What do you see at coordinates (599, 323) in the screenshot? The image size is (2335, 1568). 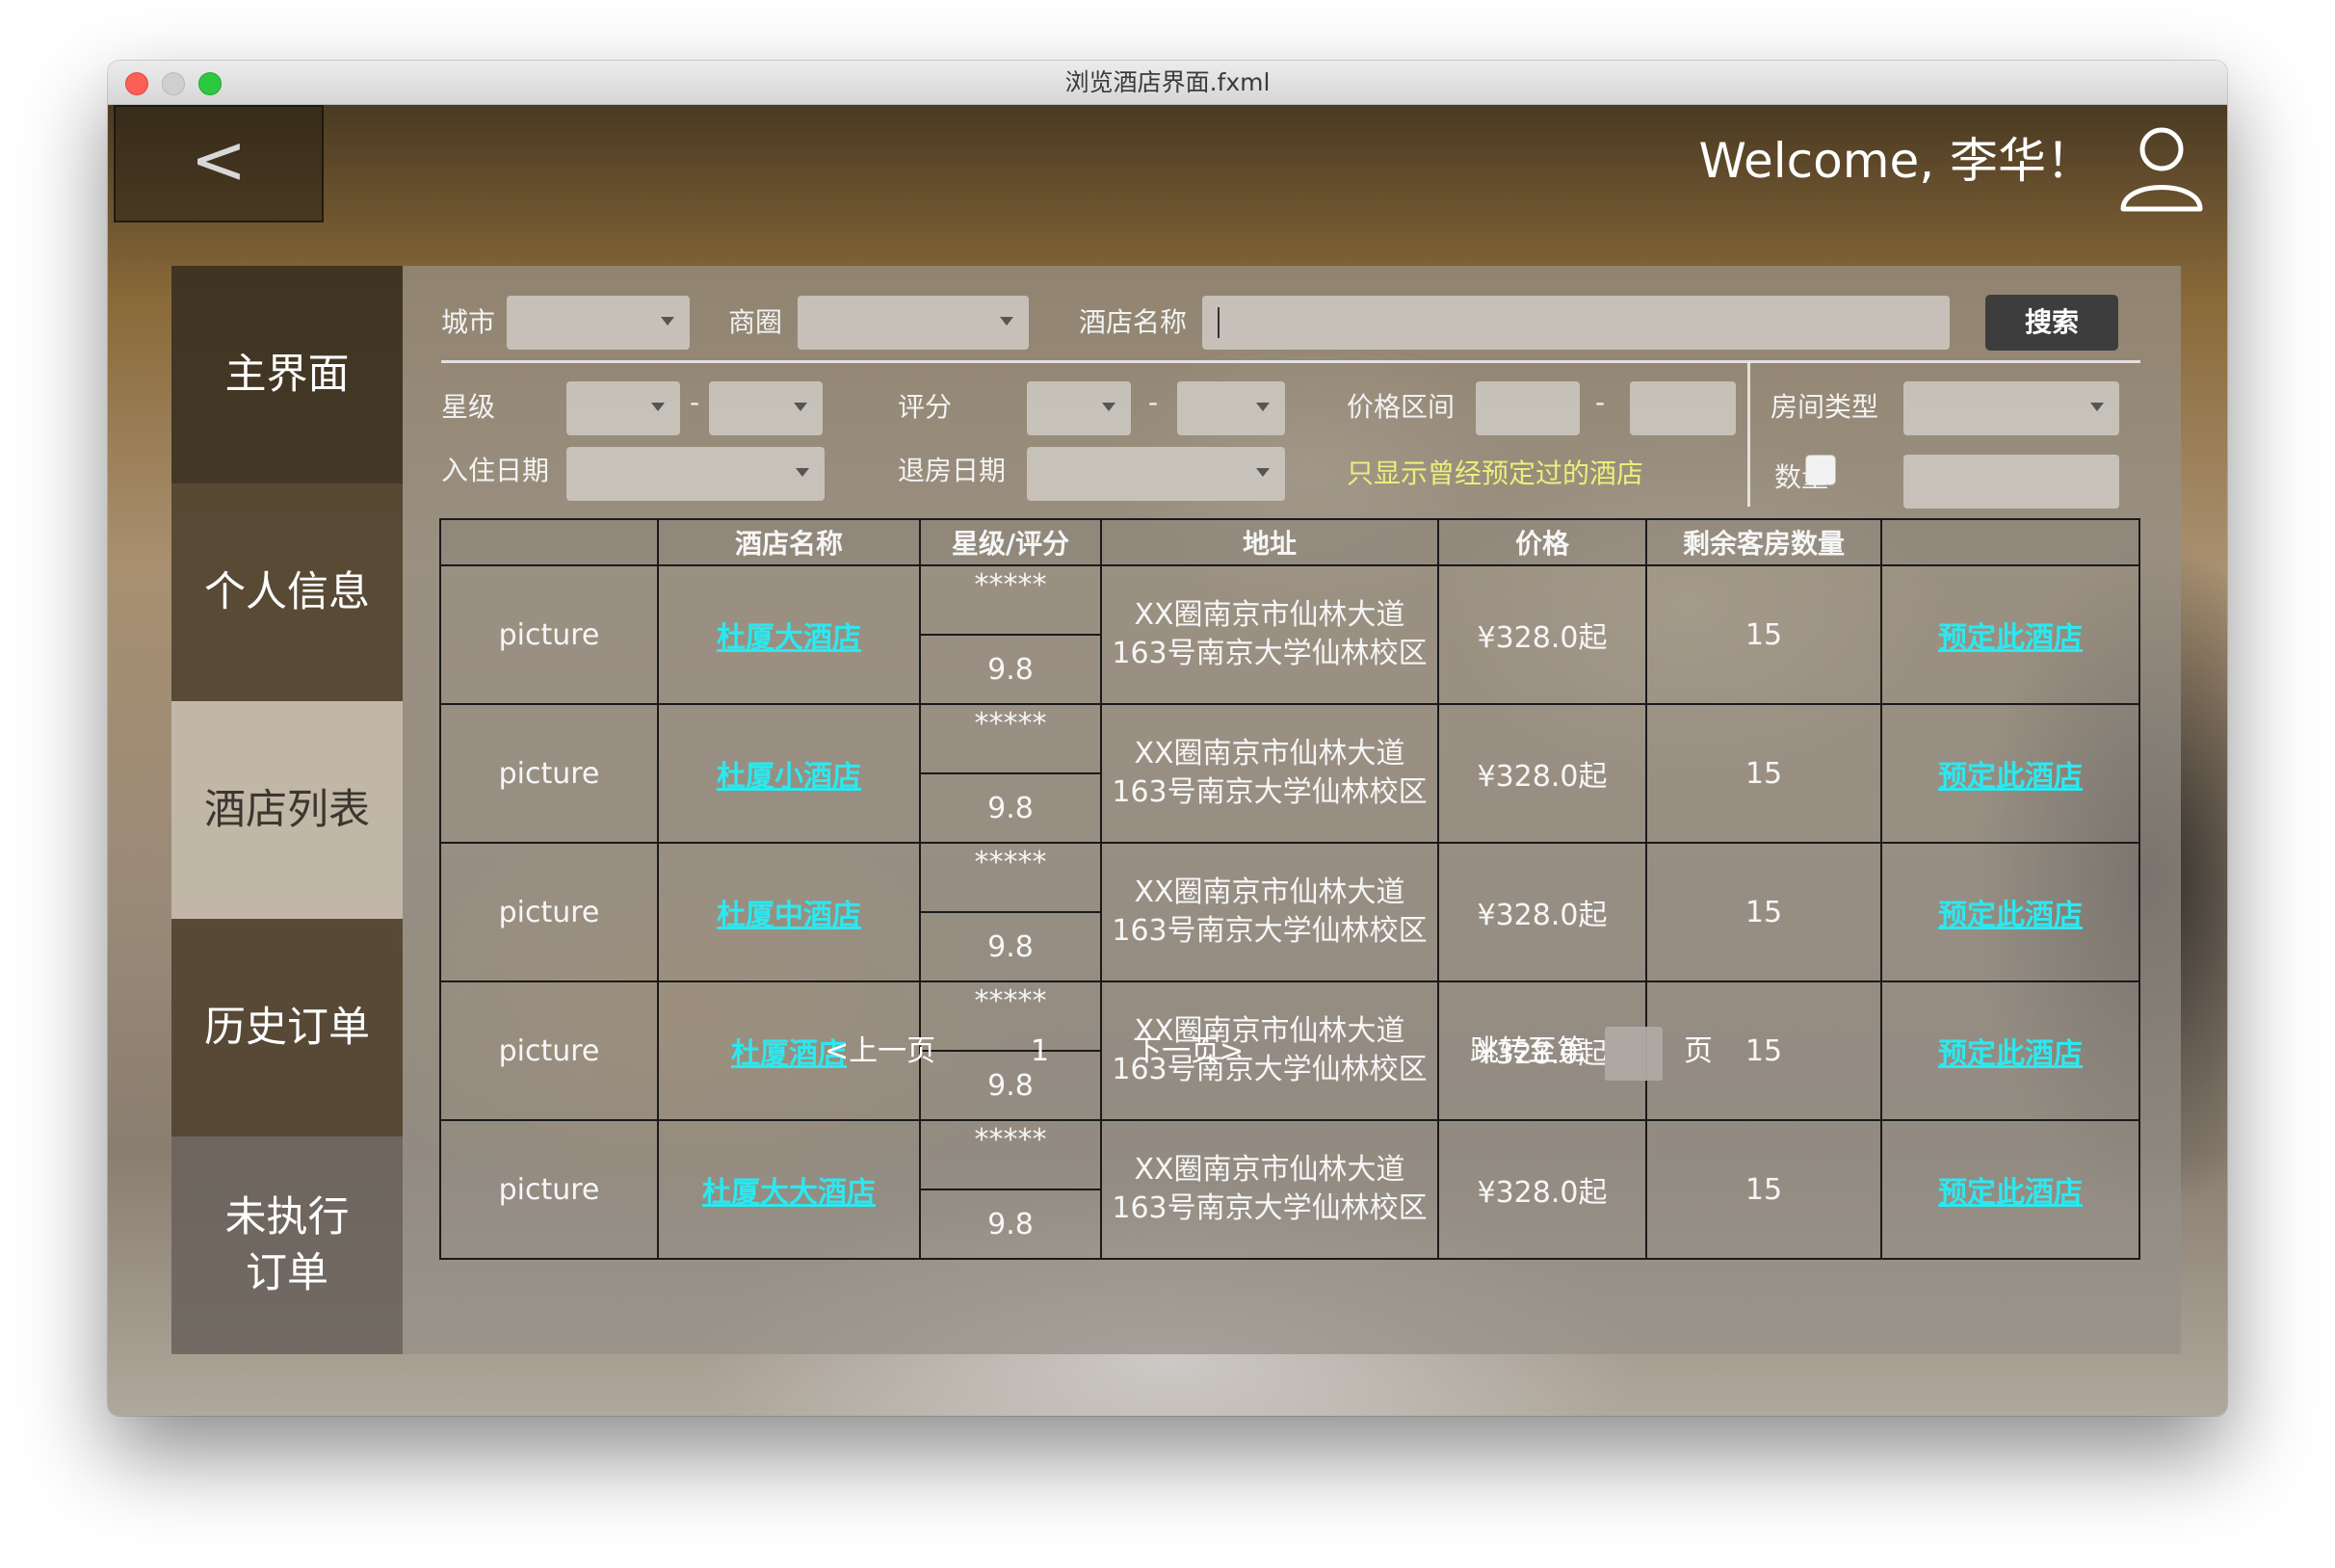 I see `city-select` at bounding box center [599, 323].